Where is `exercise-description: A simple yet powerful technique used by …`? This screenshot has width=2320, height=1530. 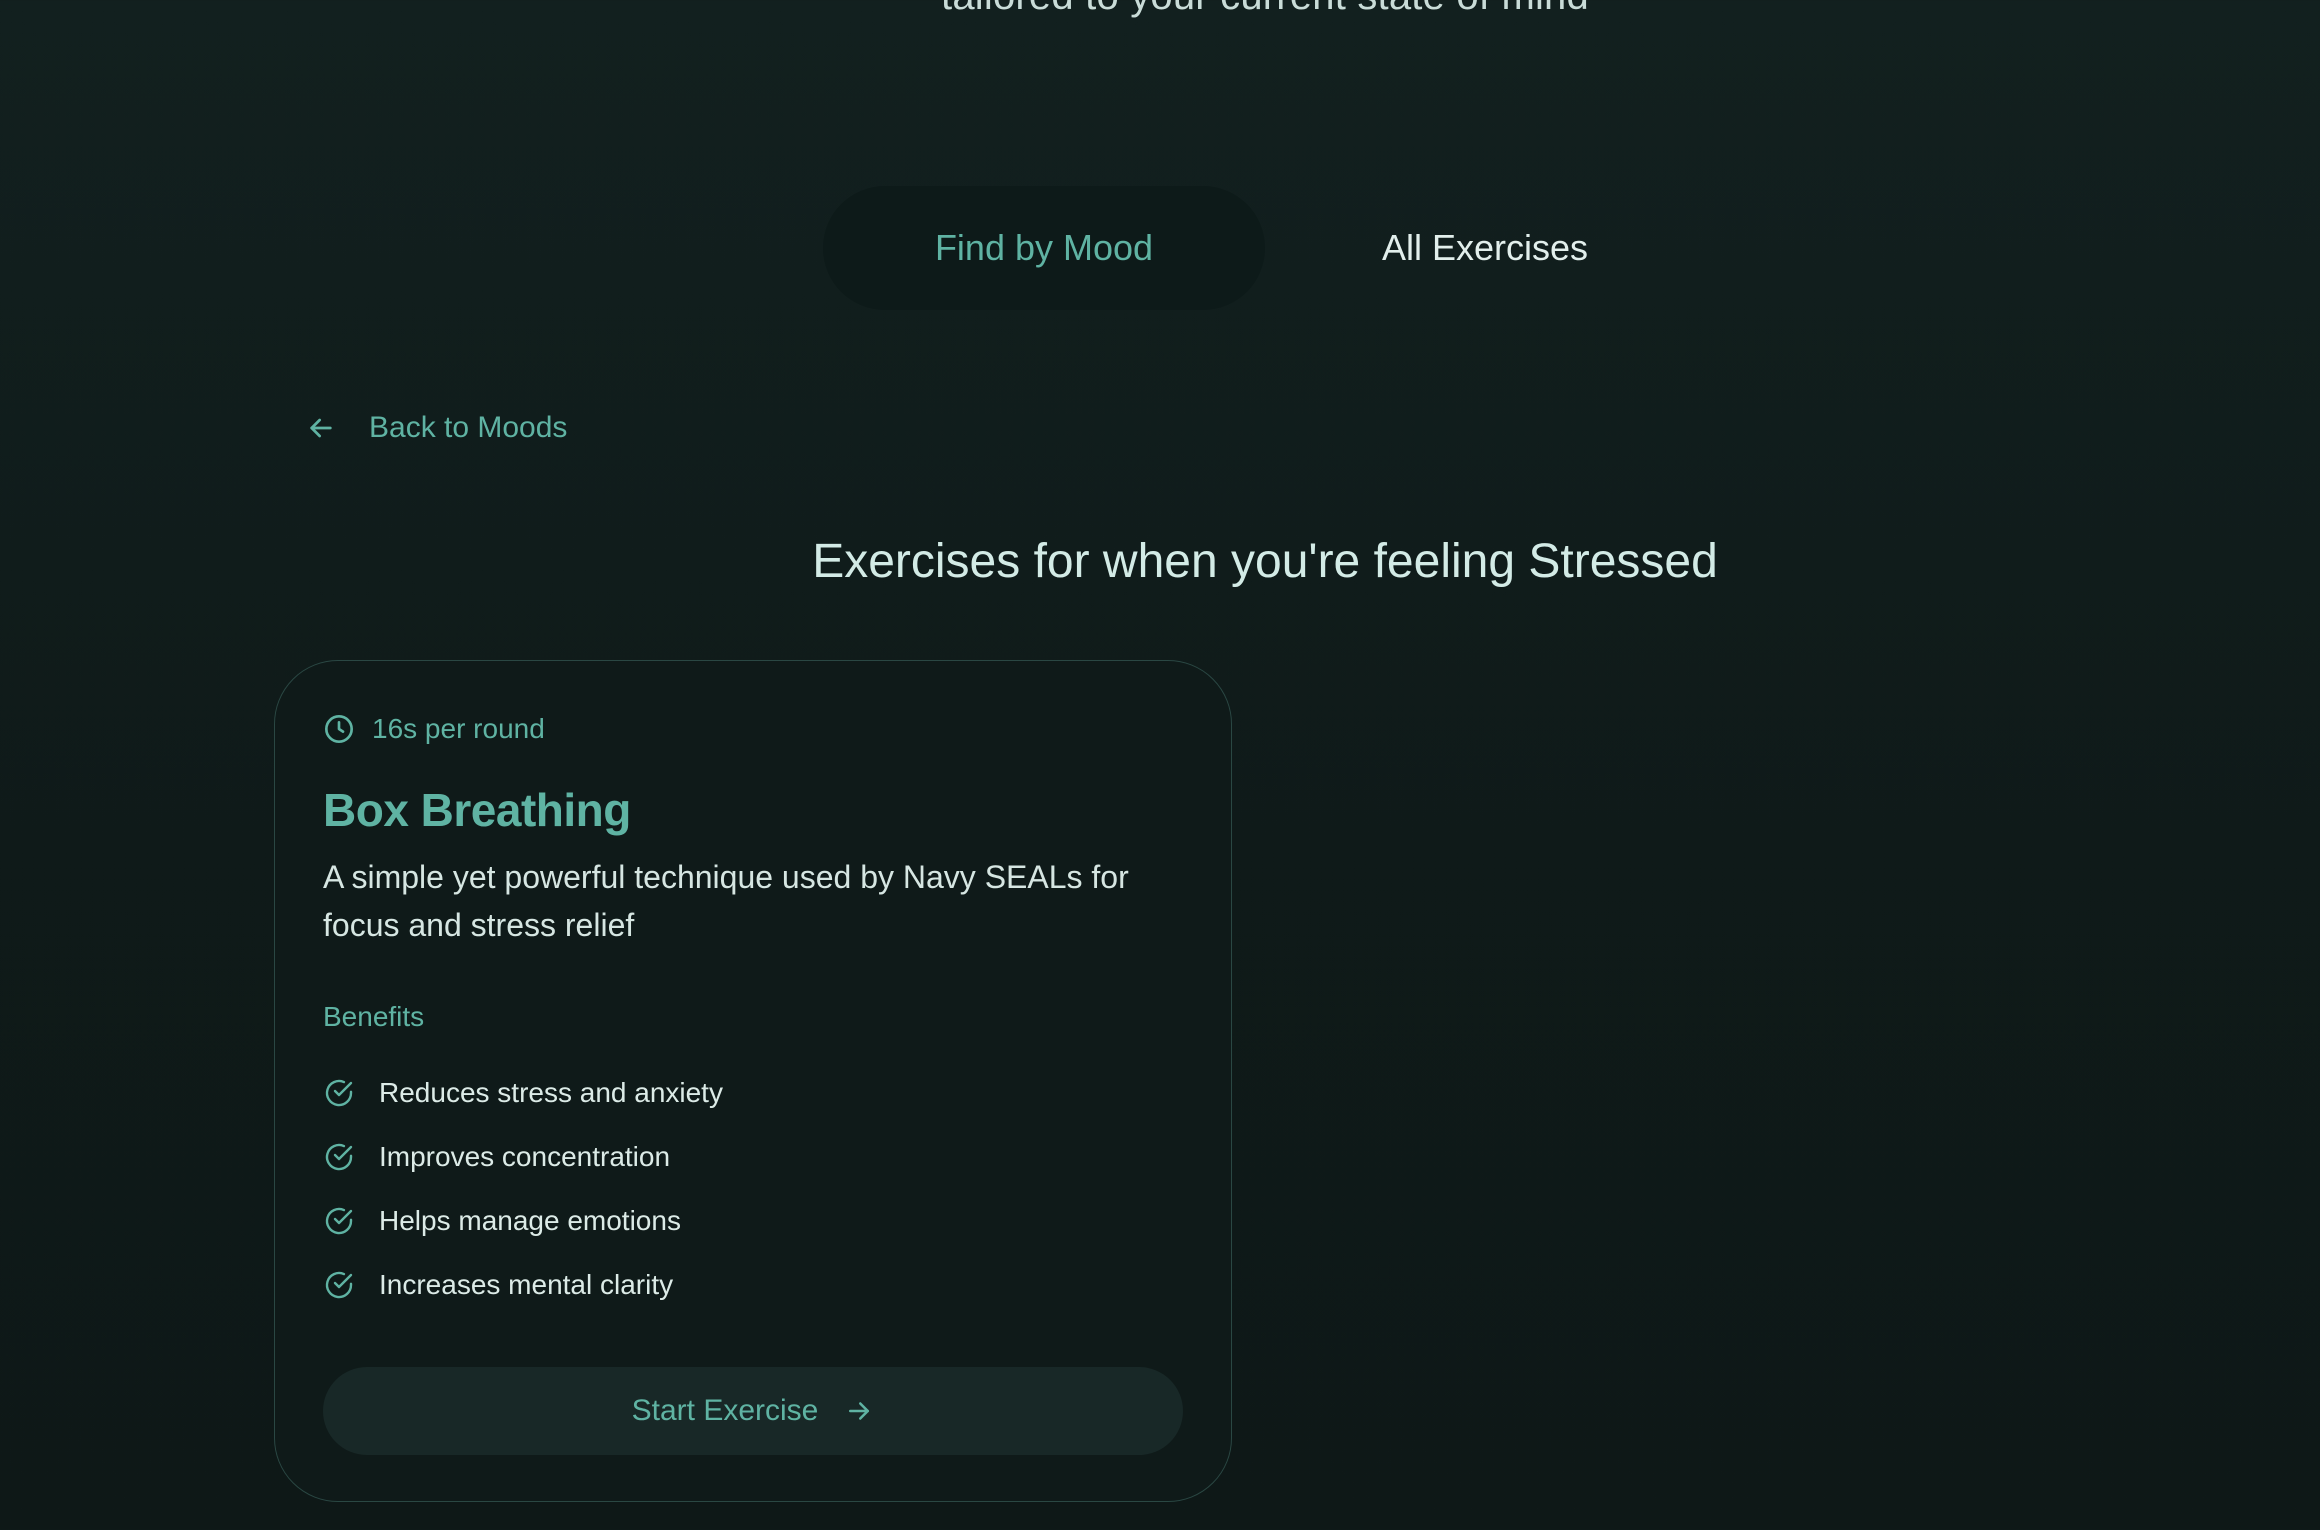 exercise-description: A simple yet powerful technique used by … is located at coordinates (726, 901).